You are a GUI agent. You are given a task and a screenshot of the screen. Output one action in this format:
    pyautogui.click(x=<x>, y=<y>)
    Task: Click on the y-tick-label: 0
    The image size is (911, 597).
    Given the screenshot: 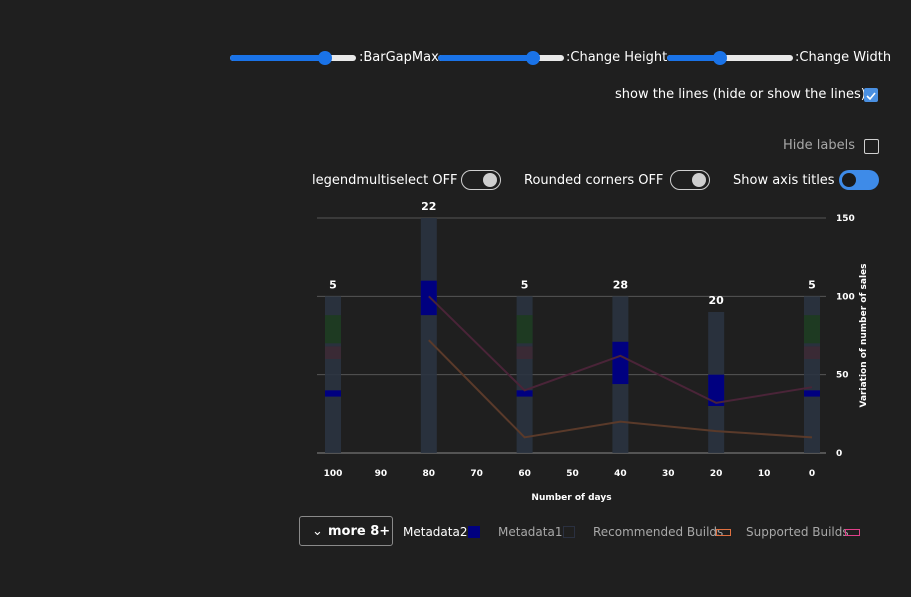 What is the action you would take?
    pyautogui.click(x=839, y=454)
    